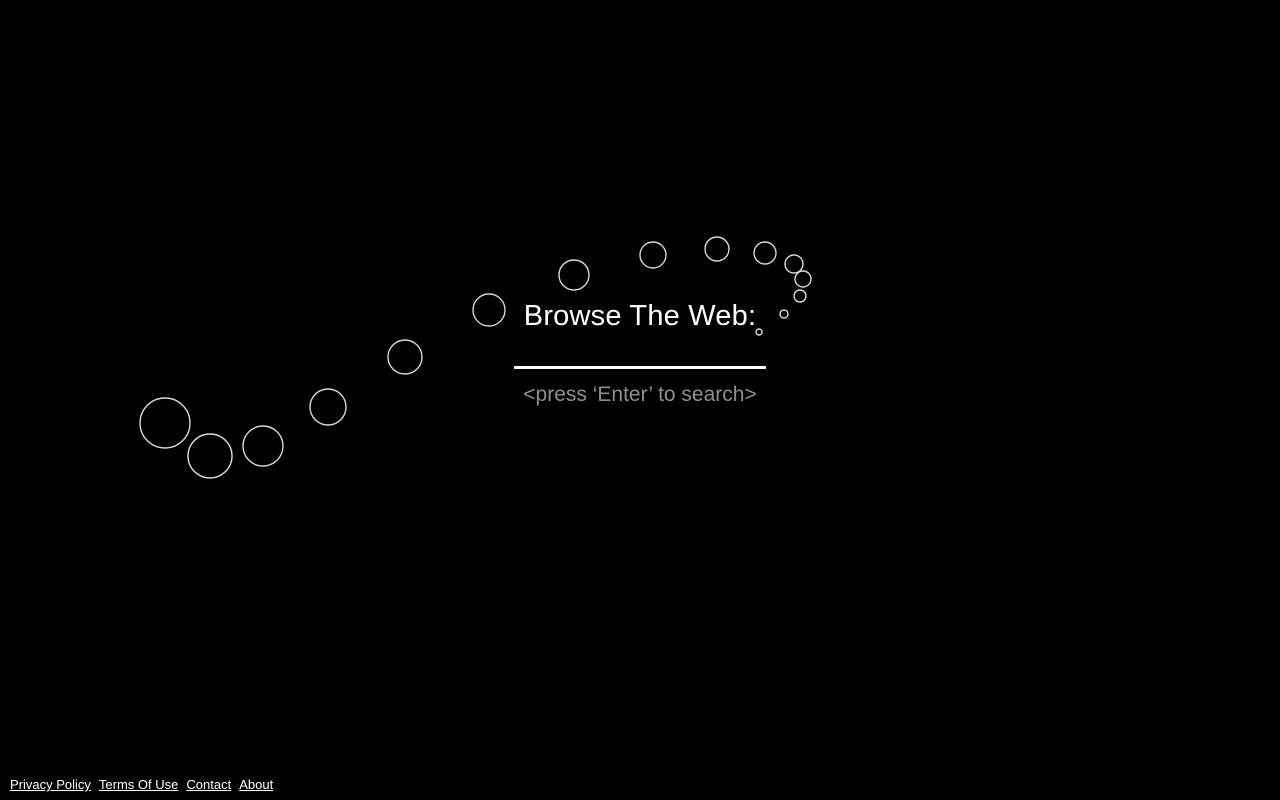 Image resolution: width=1280 pixels, height=800 pixels. I want to click on footer-link-privacy-policy: Privacy Policy, so click(50, 784).